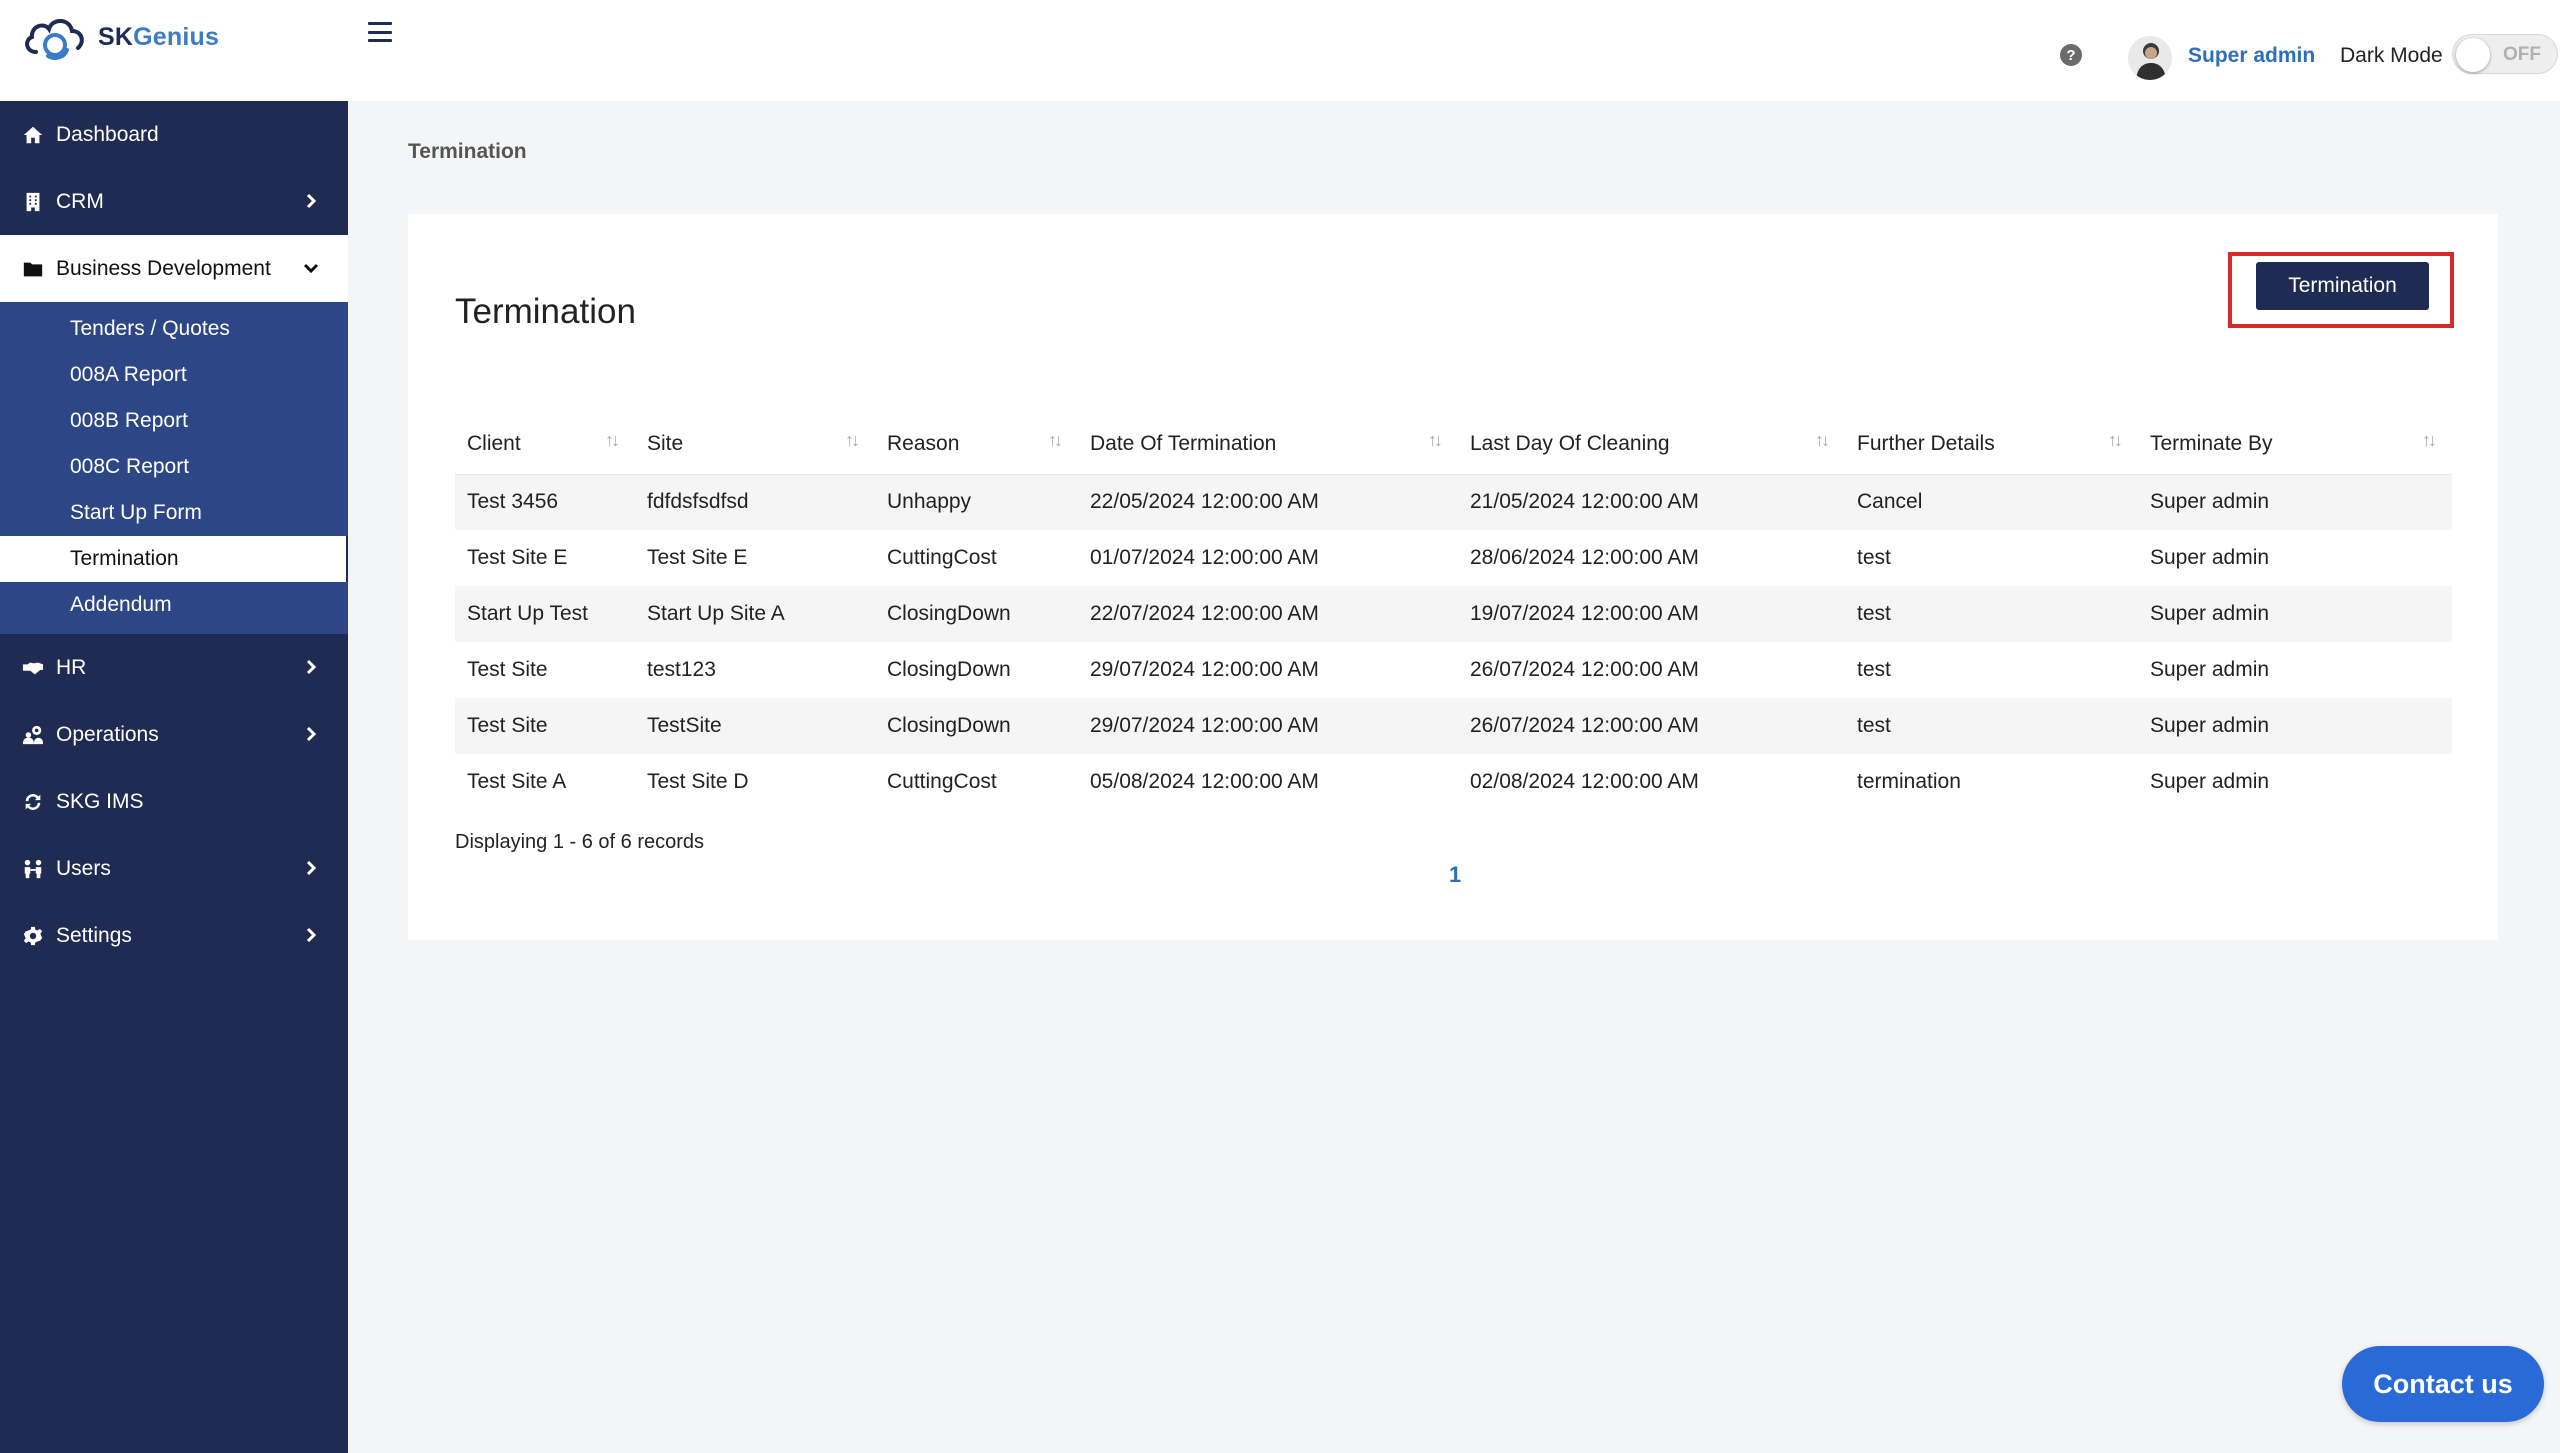  What do you see at coordinates (174, 605) in the screenshot?
I see `submenu-item-addendum: Addendum` at bounding box center [174, 605].